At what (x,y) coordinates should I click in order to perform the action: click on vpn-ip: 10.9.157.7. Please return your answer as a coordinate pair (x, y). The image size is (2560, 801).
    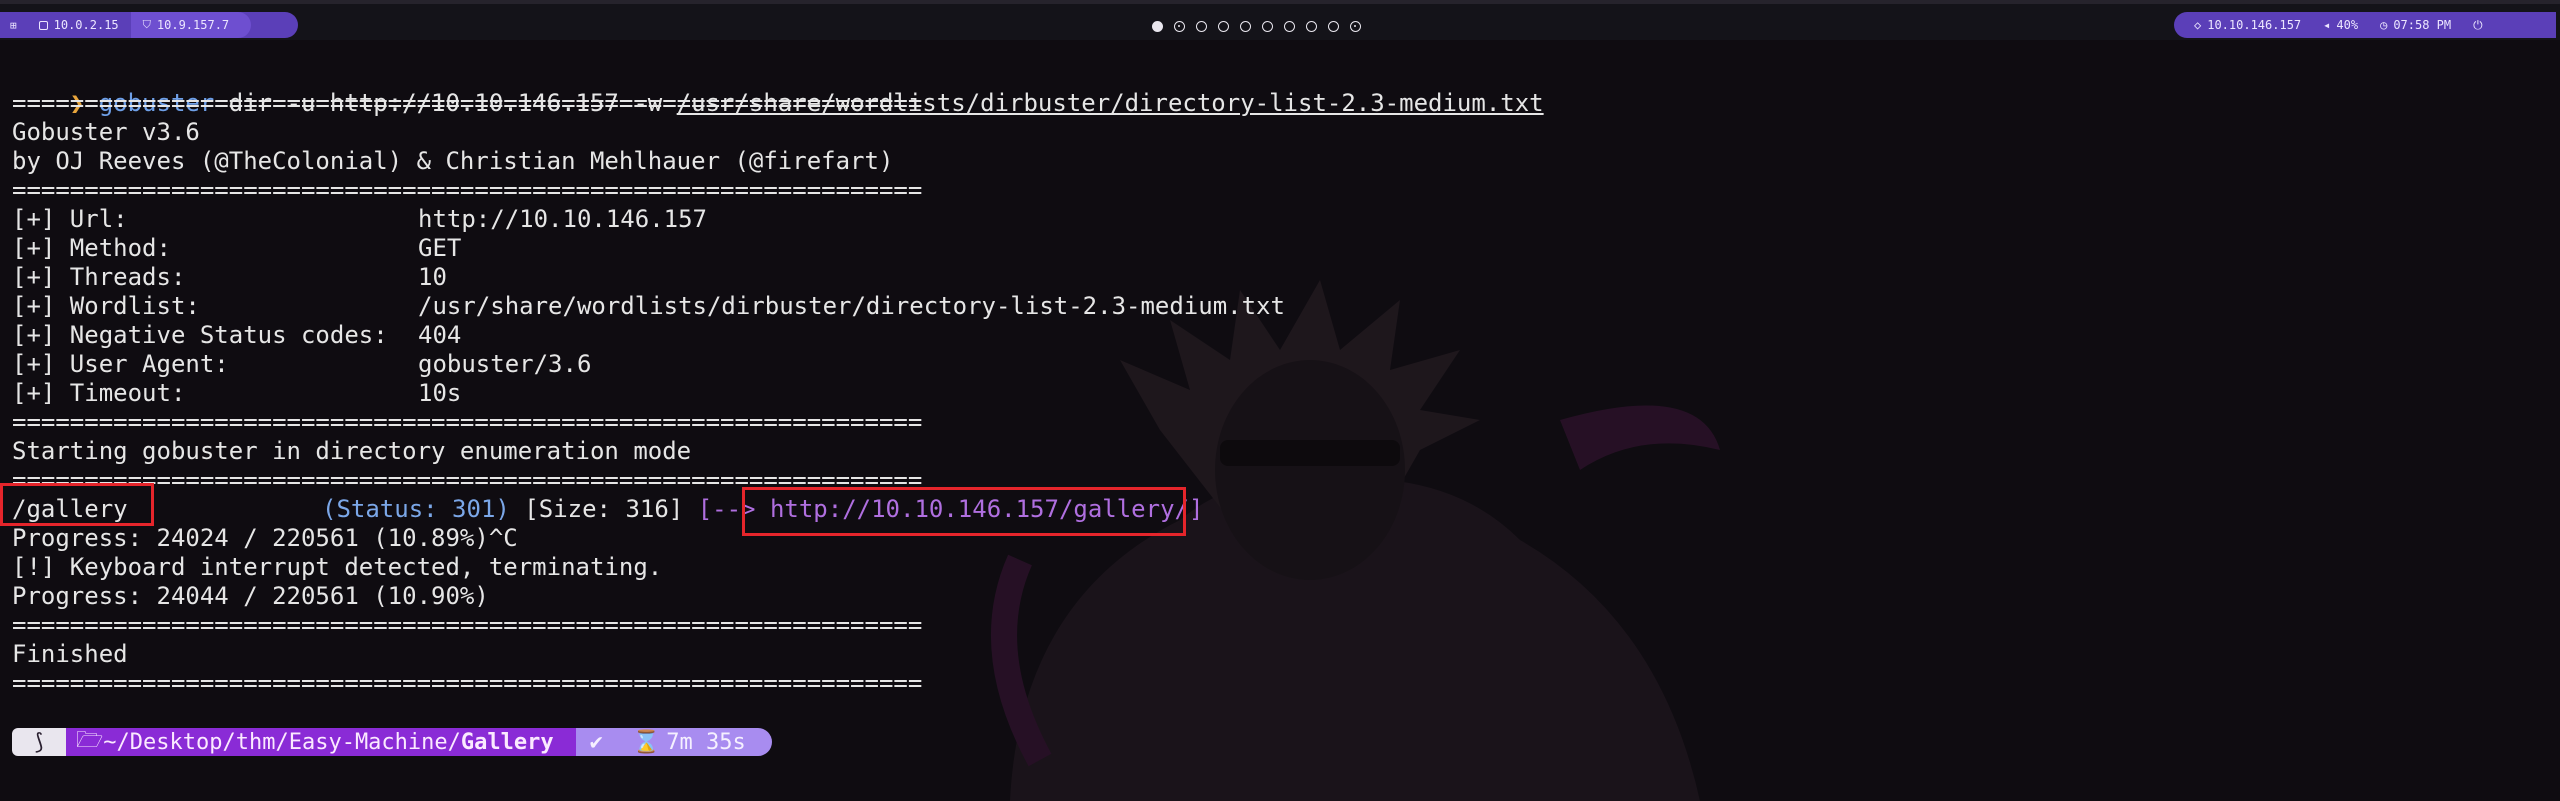
    Looking at the image, I should click on (193, 25).